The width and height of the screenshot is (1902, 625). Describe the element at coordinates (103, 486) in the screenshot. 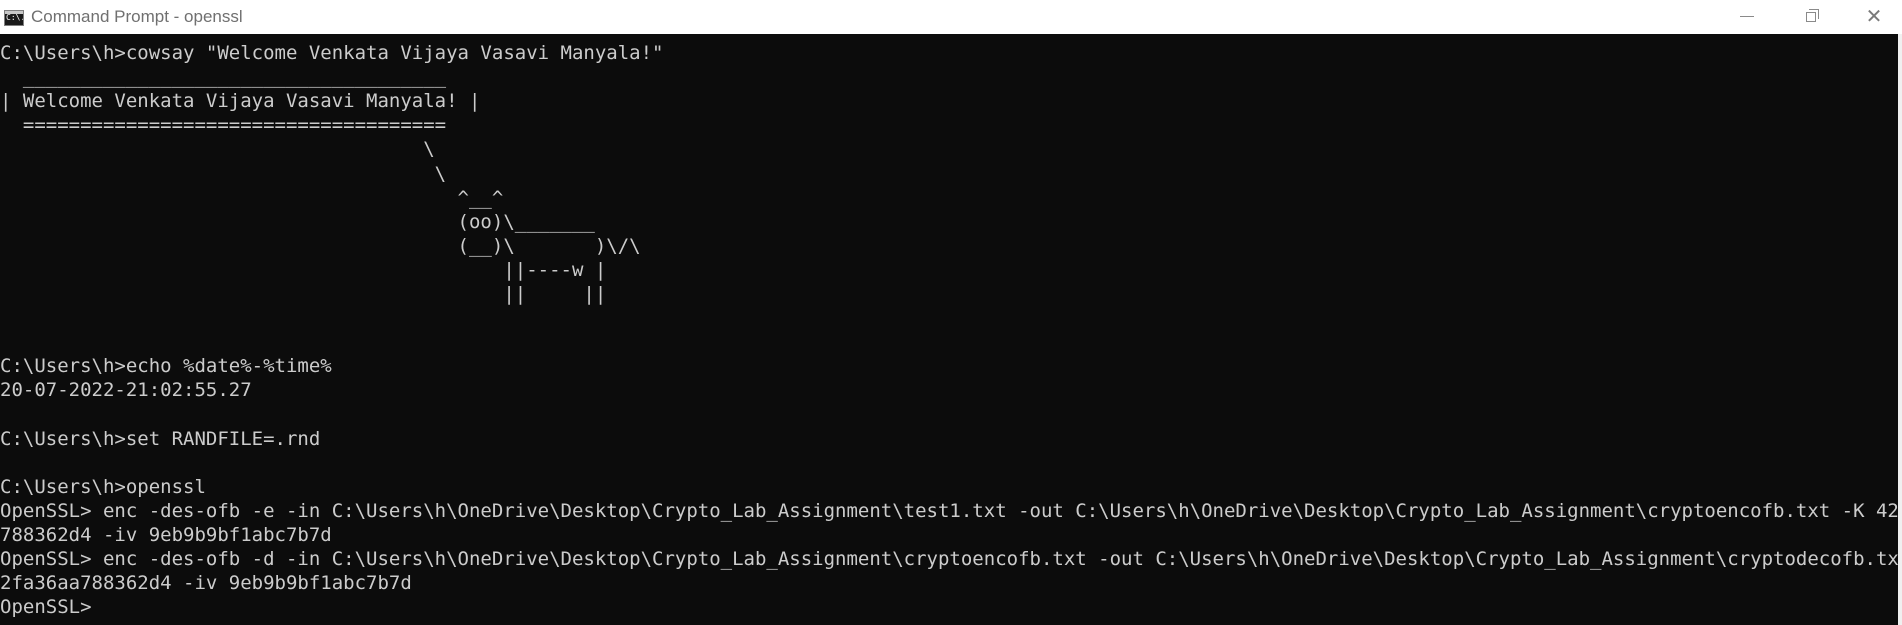

I see `terminal-line: C:\Users\h>openssl` at that location.